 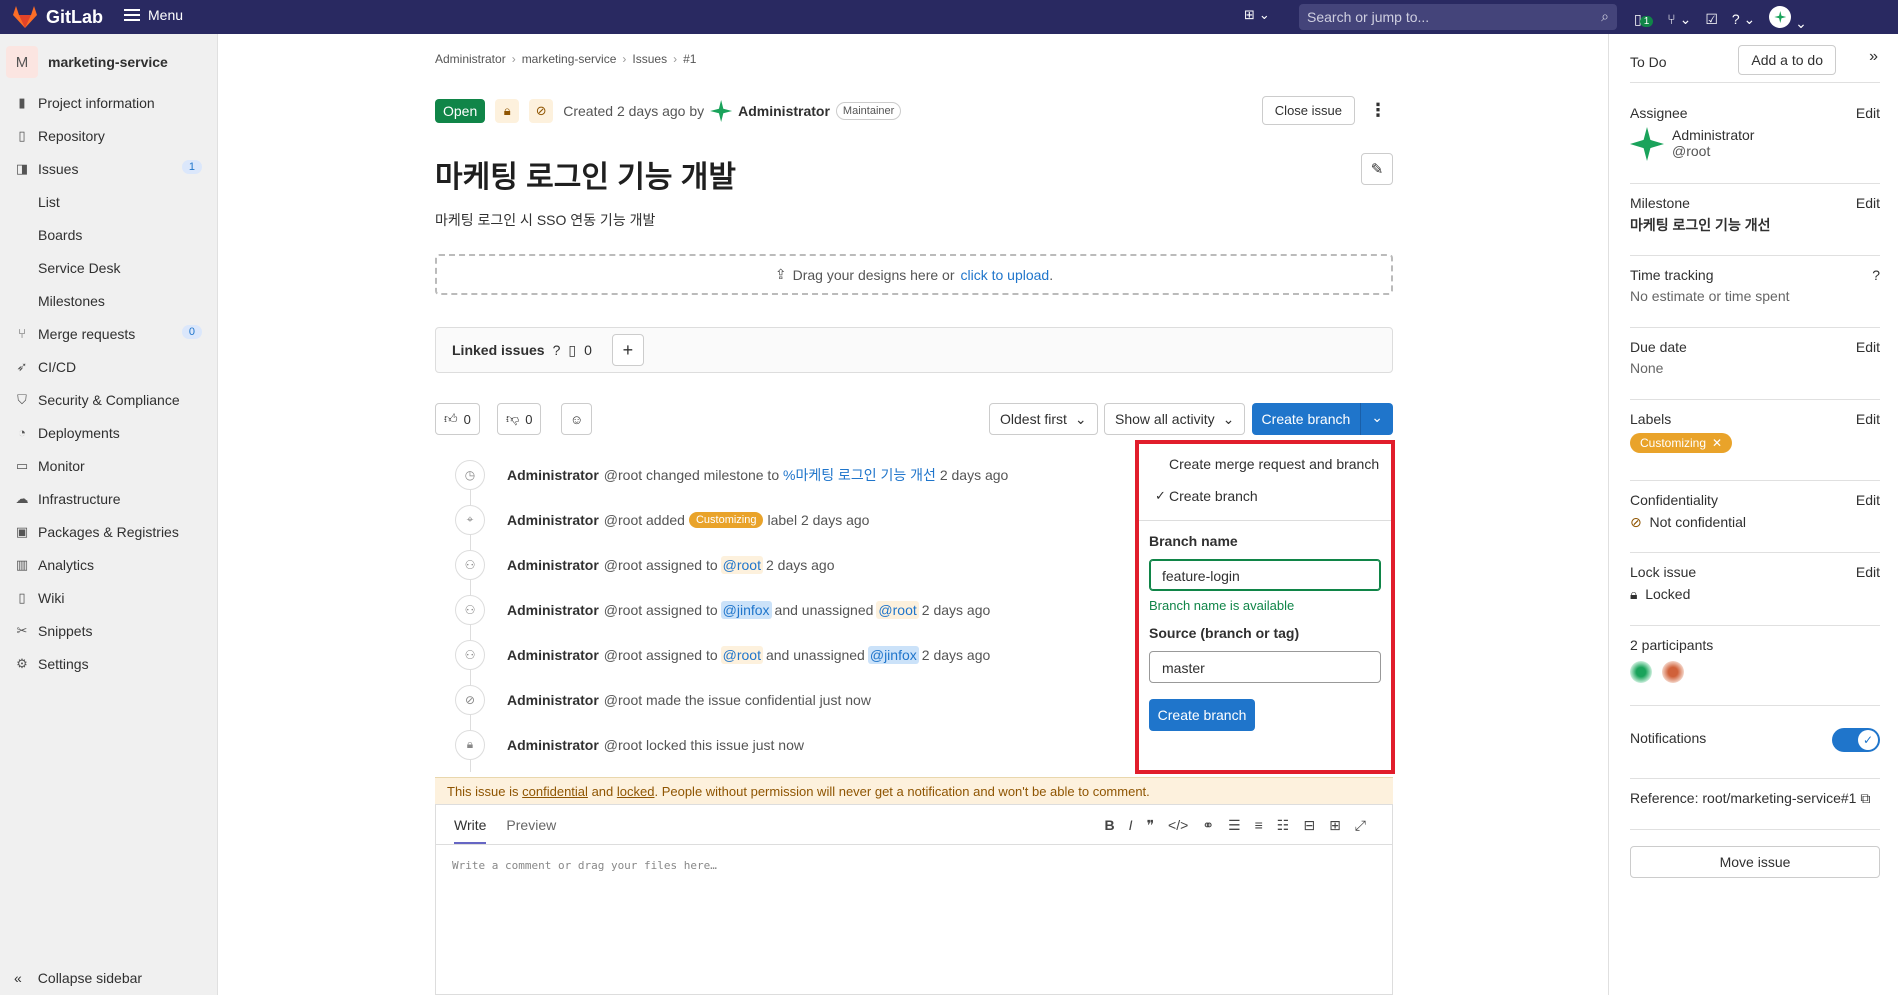 What do you see at coordinates (784, 111) in the screenshot?
I see `author-link: Administrator` at bounding box center [784, 111].